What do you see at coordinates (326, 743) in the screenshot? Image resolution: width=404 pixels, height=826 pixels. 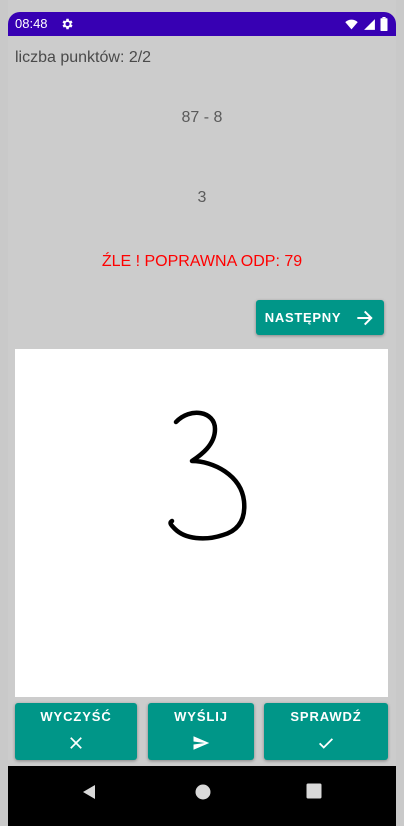 I see `check-icon` at bounding box center [326, 743].